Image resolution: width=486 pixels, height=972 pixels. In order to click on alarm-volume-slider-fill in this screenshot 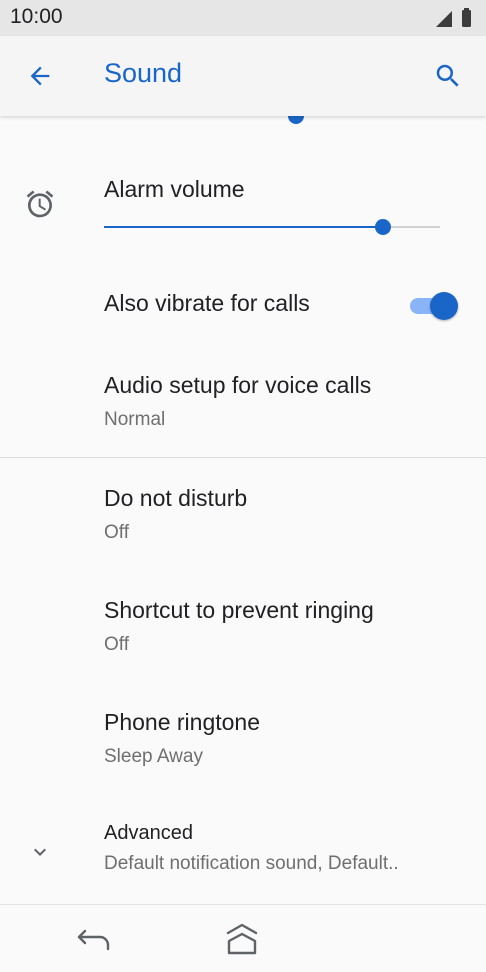, I will do `click(243, 227)`.